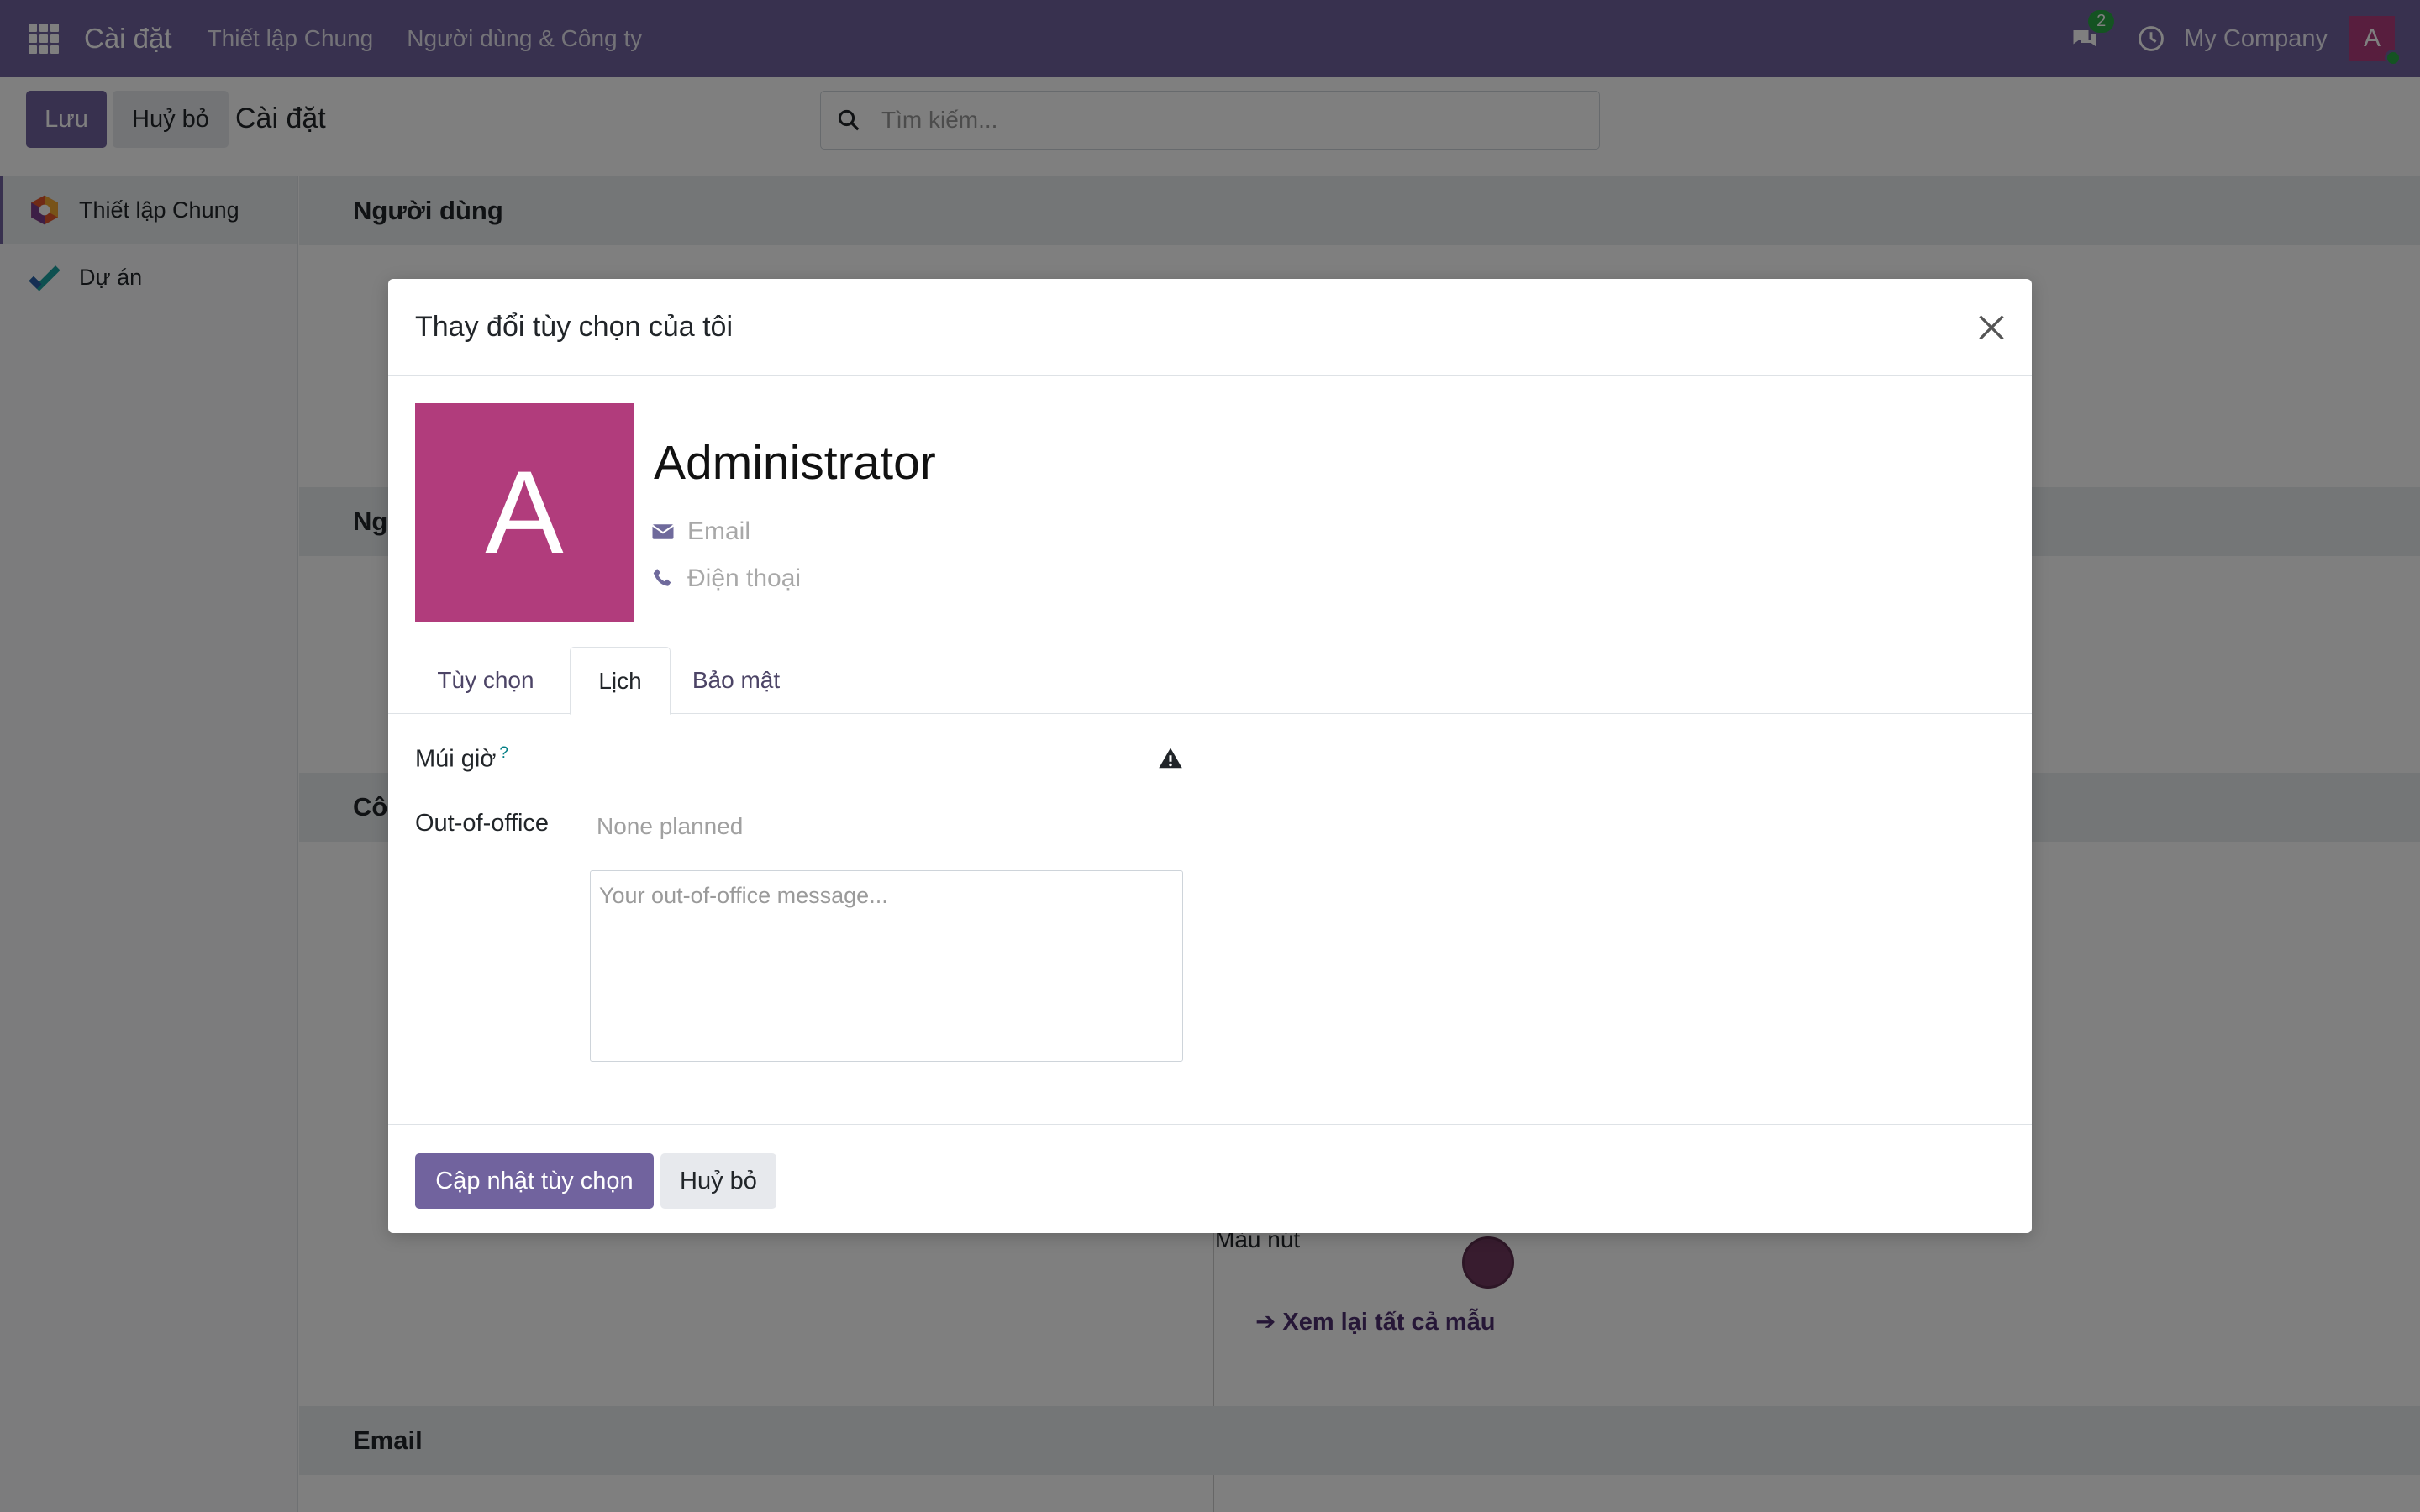 This screenshot has width=2420, height=1512. What do you see at coordinates (485, 680) in the screenshot?
I see `tab-preferences: Tùy chọn` at bounding box center [485, 680].